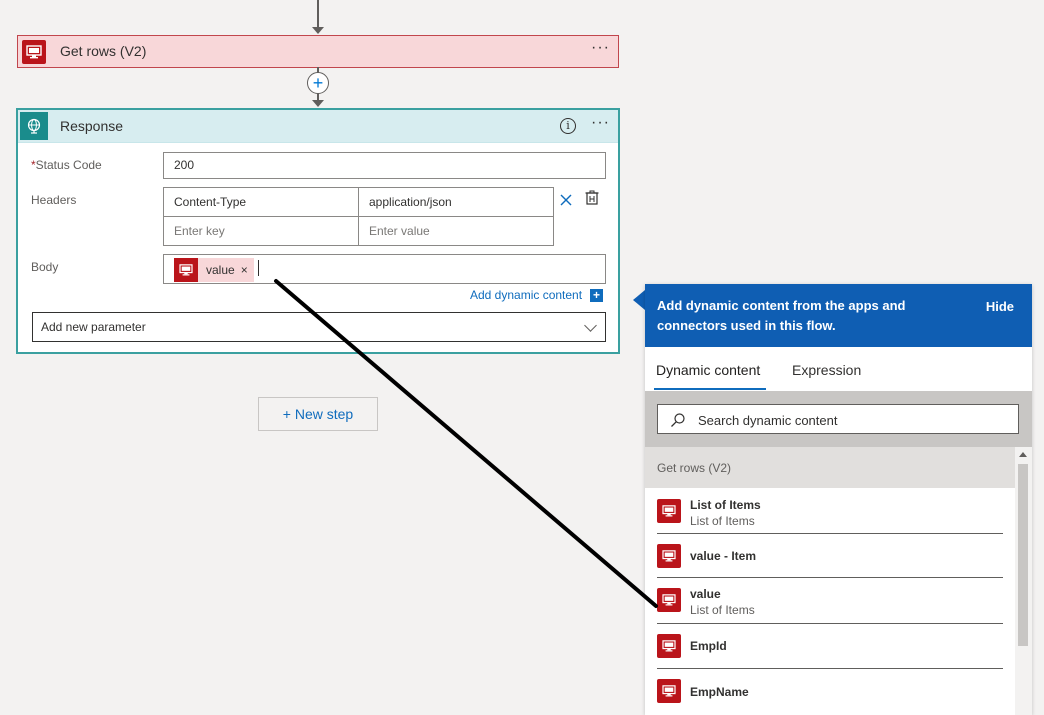  What do you see at coordinates (45, 267) in the screenshot?
I see `body-label: Body` at bounding box center [45, 267].